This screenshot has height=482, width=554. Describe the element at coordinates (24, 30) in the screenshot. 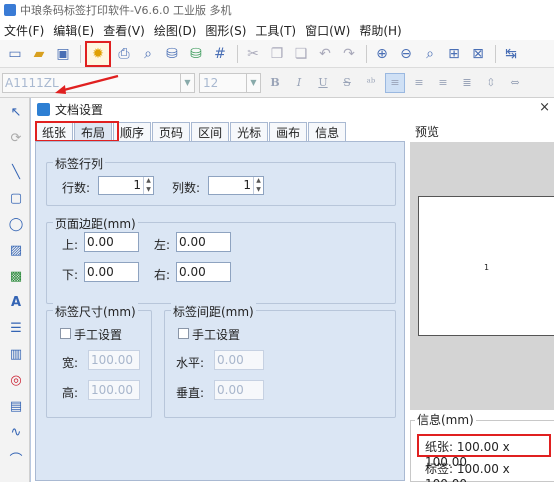

I see `menu-file: 文件(F)` at that location.